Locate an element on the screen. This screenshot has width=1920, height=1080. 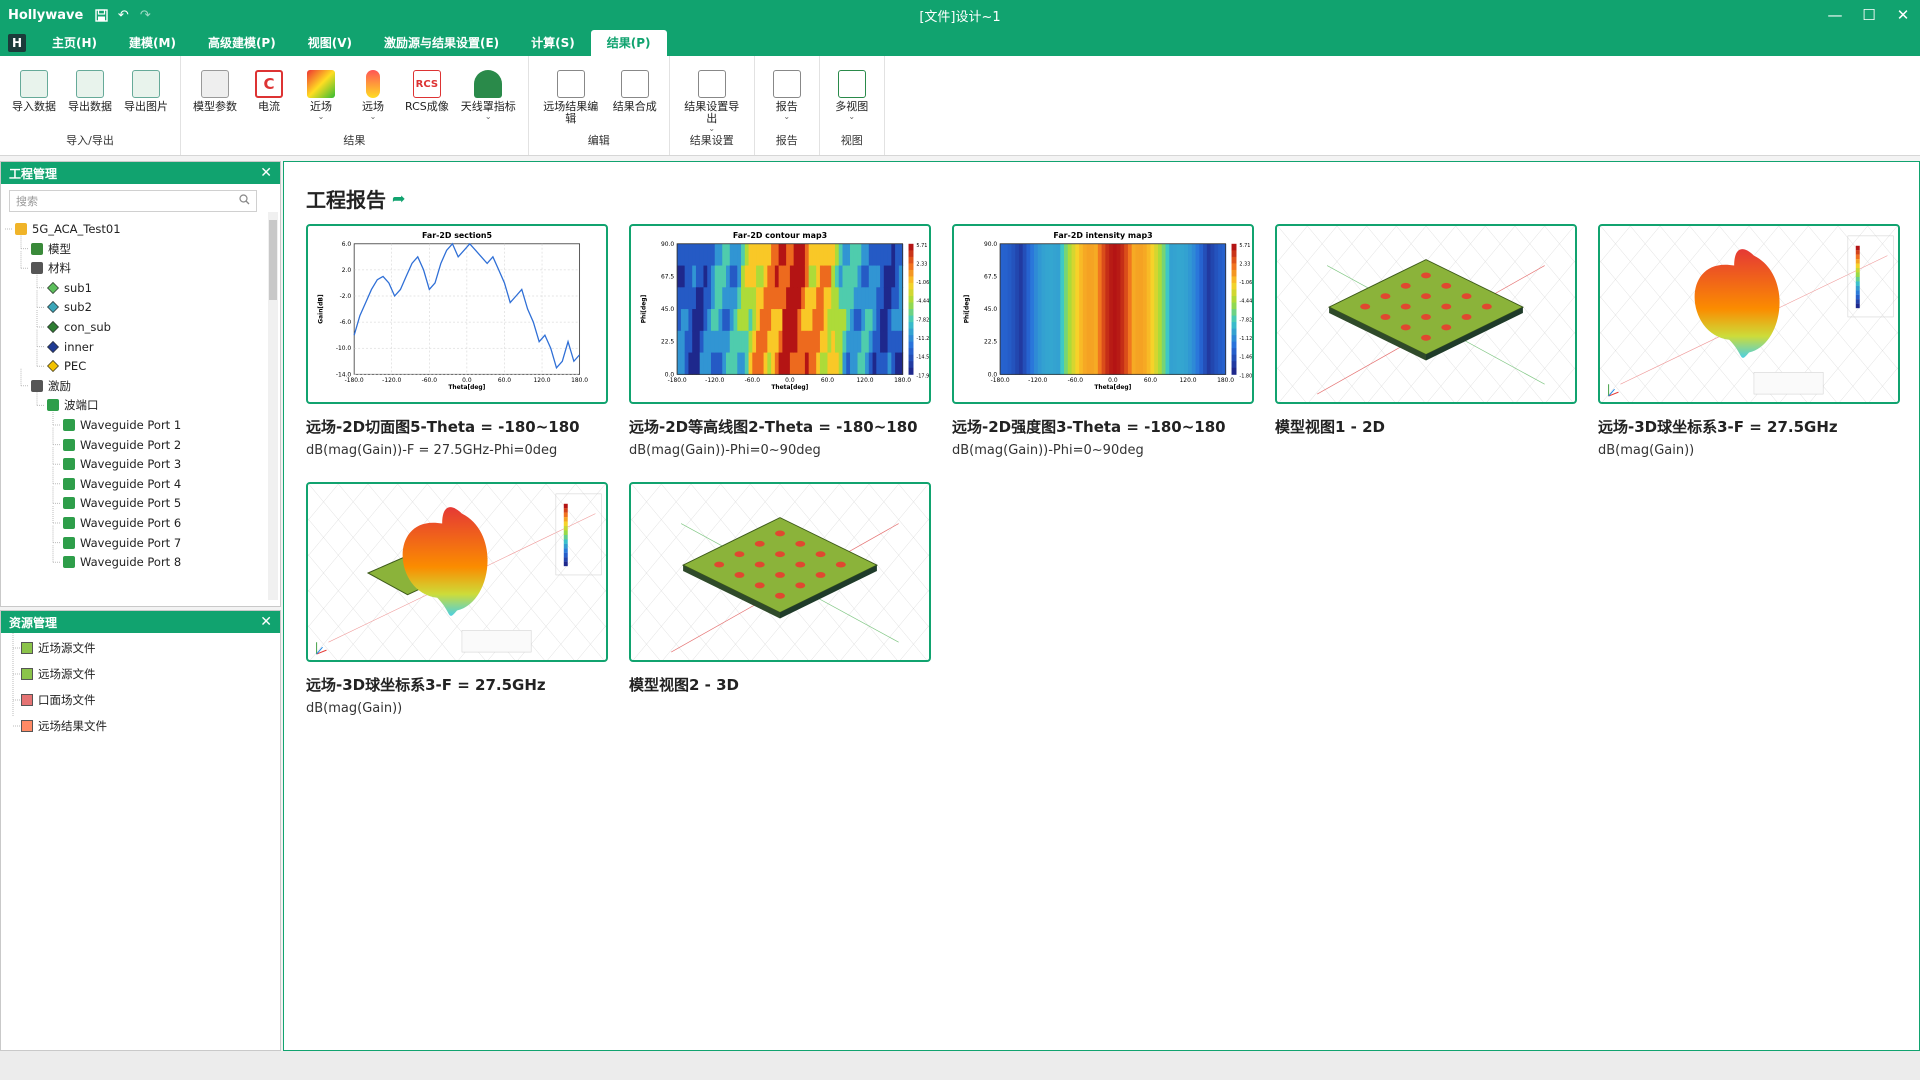
tree-node: Waveguide Port 6 is located at coordinates (122, 523).